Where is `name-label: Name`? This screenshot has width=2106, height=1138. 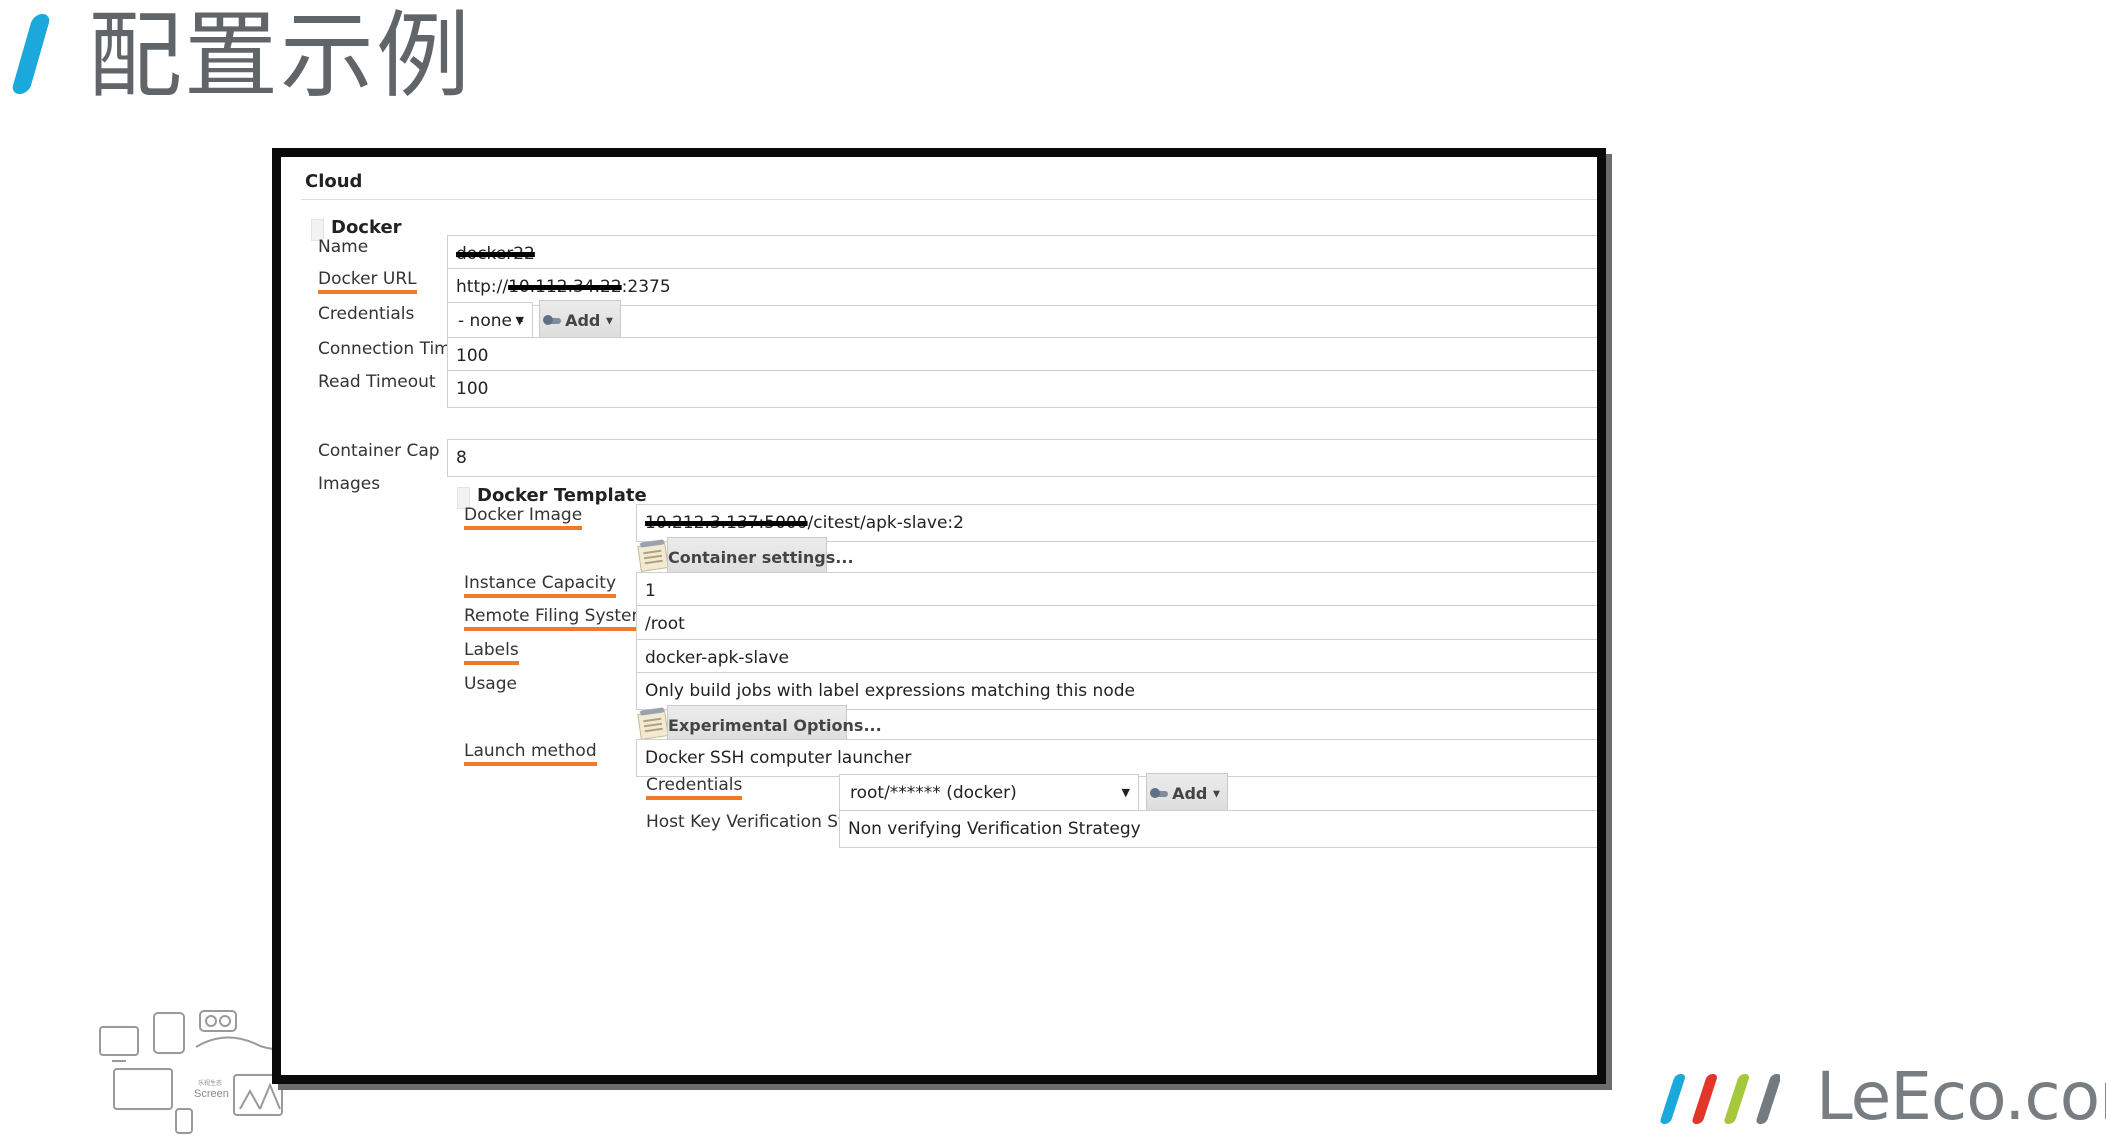
name-label: Name is located at coordinates (343, 247).